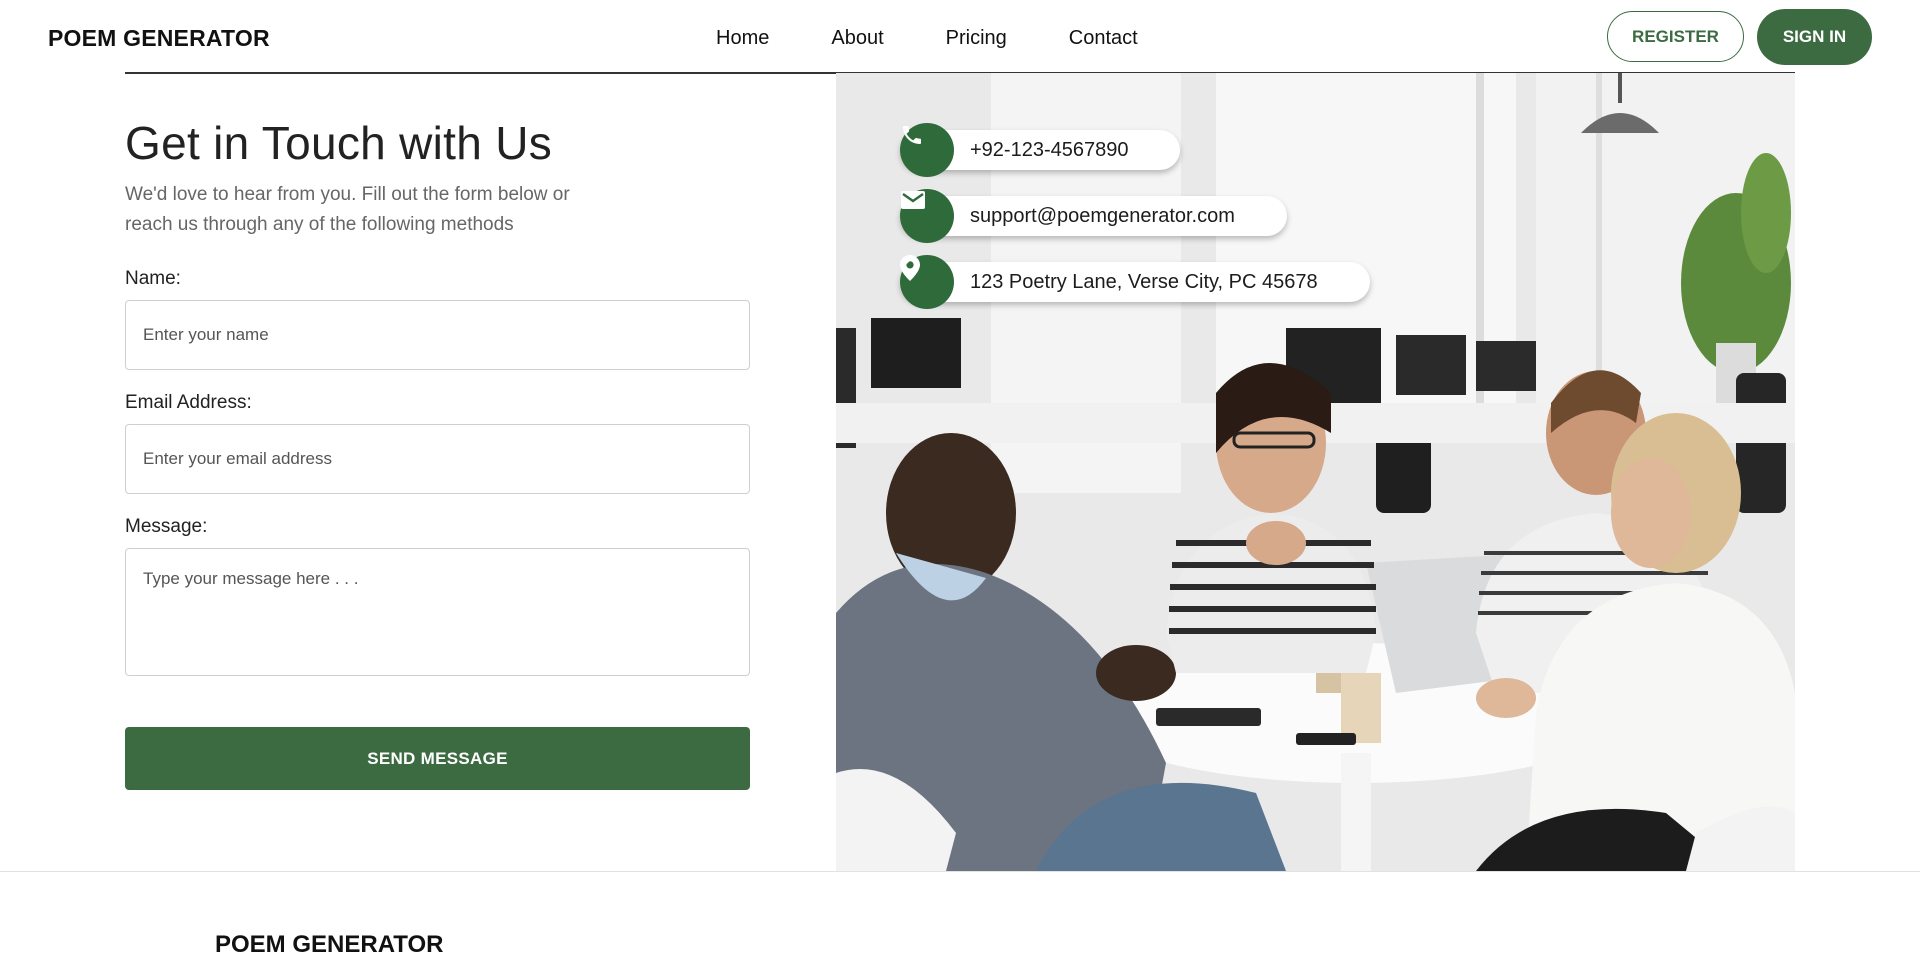  Describe the element at coordinates (159, 38) in the screenshot. I see `site-logo: POEM GENERATOR` at that location.